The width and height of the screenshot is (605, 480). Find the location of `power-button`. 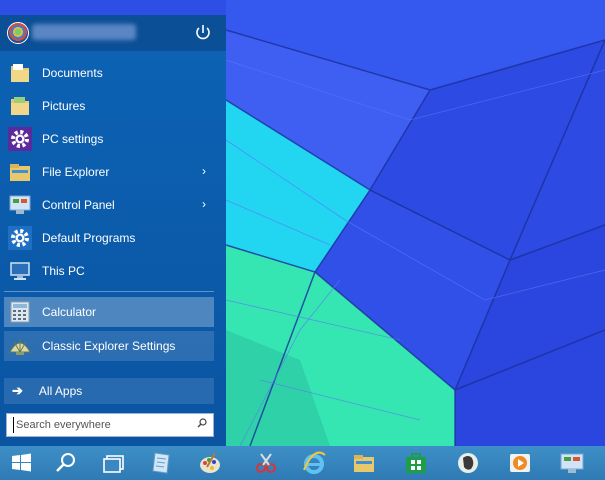

power-button is located at coordinates (203, 33).